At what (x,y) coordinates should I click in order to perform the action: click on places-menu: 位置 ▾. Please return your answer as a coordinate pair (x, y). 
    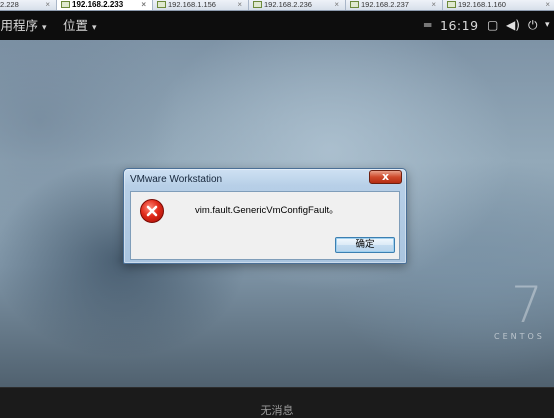
    Looking at the image, I should click on (80, 27).